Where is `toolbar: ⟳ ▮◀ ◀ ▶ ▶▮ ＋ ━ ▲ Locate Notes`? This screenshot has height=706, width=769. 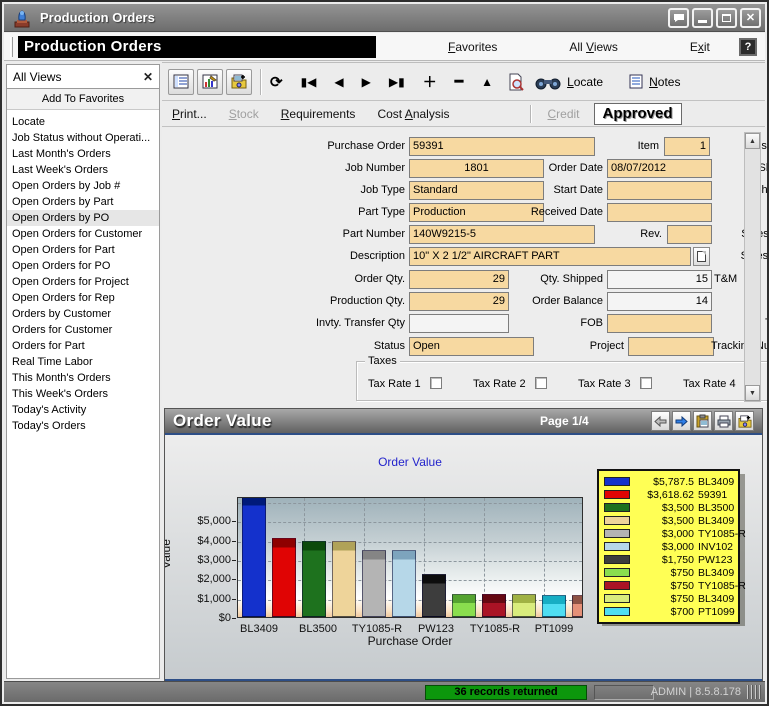
toolbar: ⟳ ▮◀ ◀ ▶ ▶▮ ＋ ━ ▲ Locate Notes is located at coordinates (463, 82).